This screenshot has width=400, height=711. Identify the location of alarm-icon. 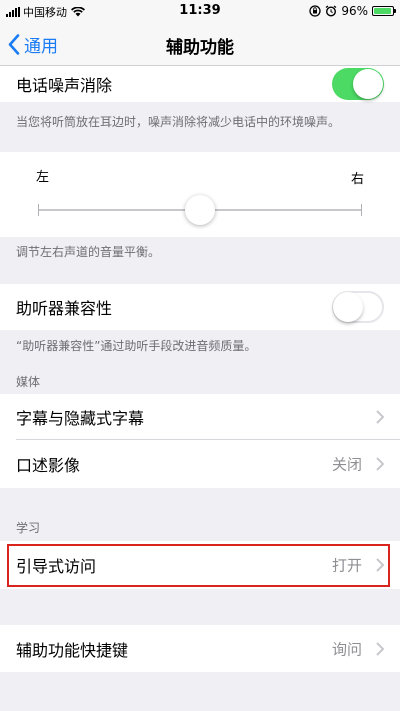
(331, 11).